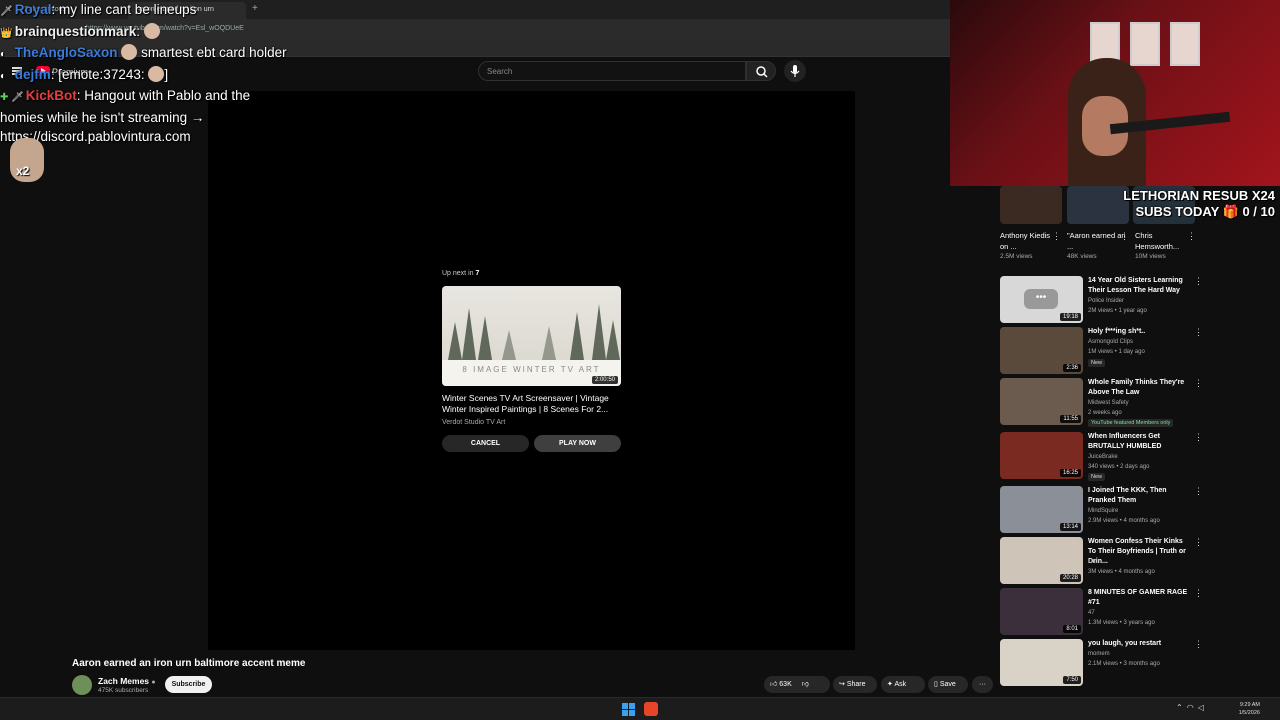  I want to click on windows-start-icon, so click(628, 709).